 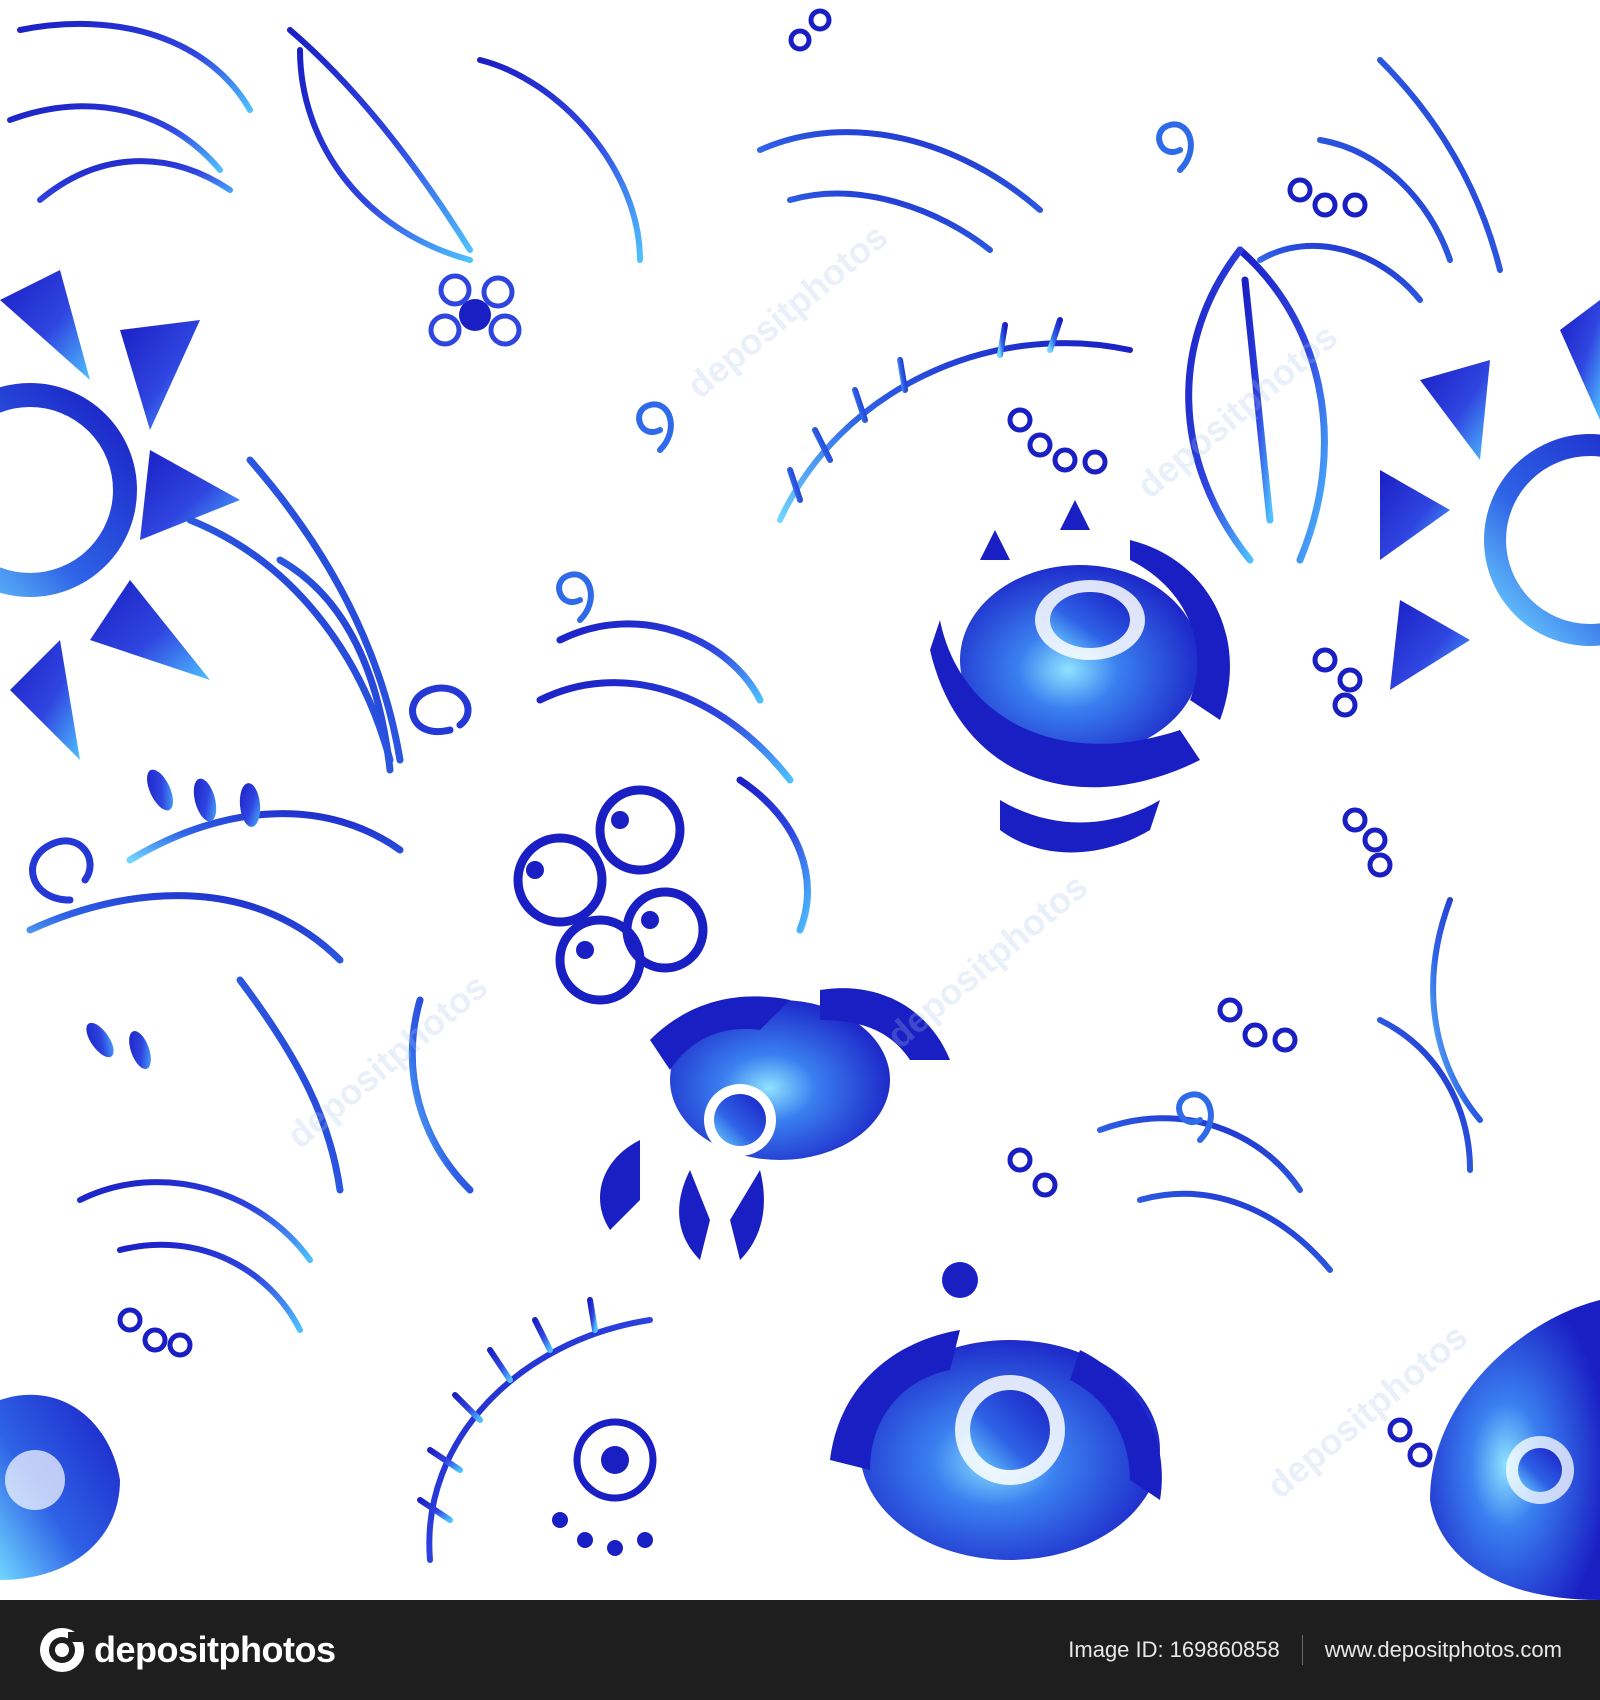 What do you see at coordinates (673, 777) in the screenshot?
I see `leaf-sprig-center` at bounding box center [673, 777].